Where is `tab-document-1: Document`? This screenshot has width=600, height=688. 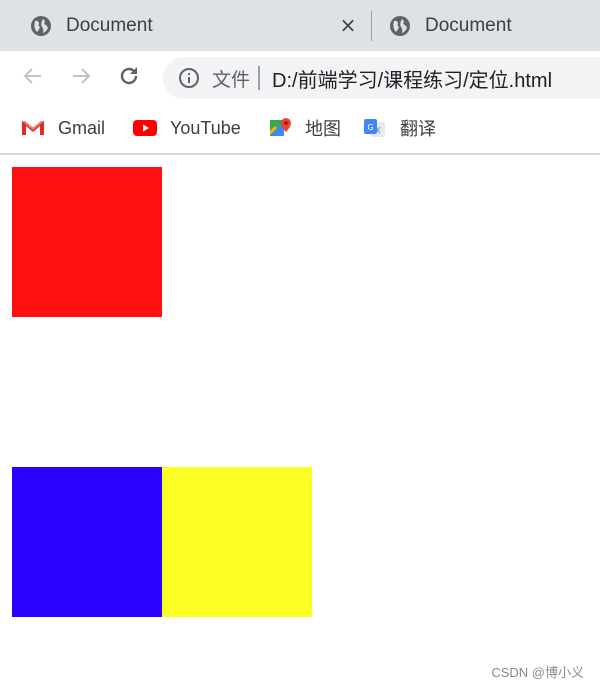
tab-document-1: Document is located at coordinates (91, 25).